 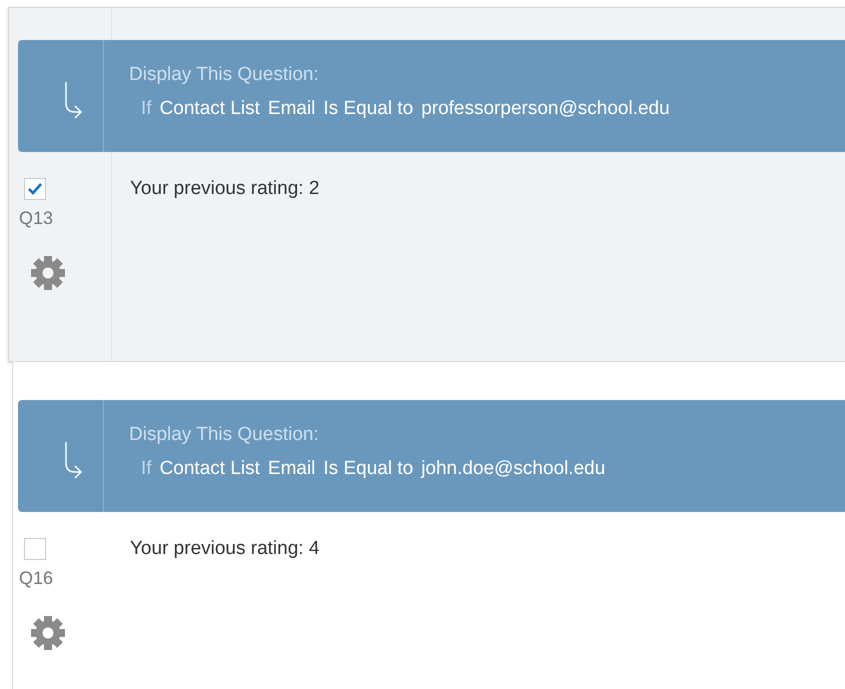 I want to click on question-number: Q13, so click(x=36, y=218).